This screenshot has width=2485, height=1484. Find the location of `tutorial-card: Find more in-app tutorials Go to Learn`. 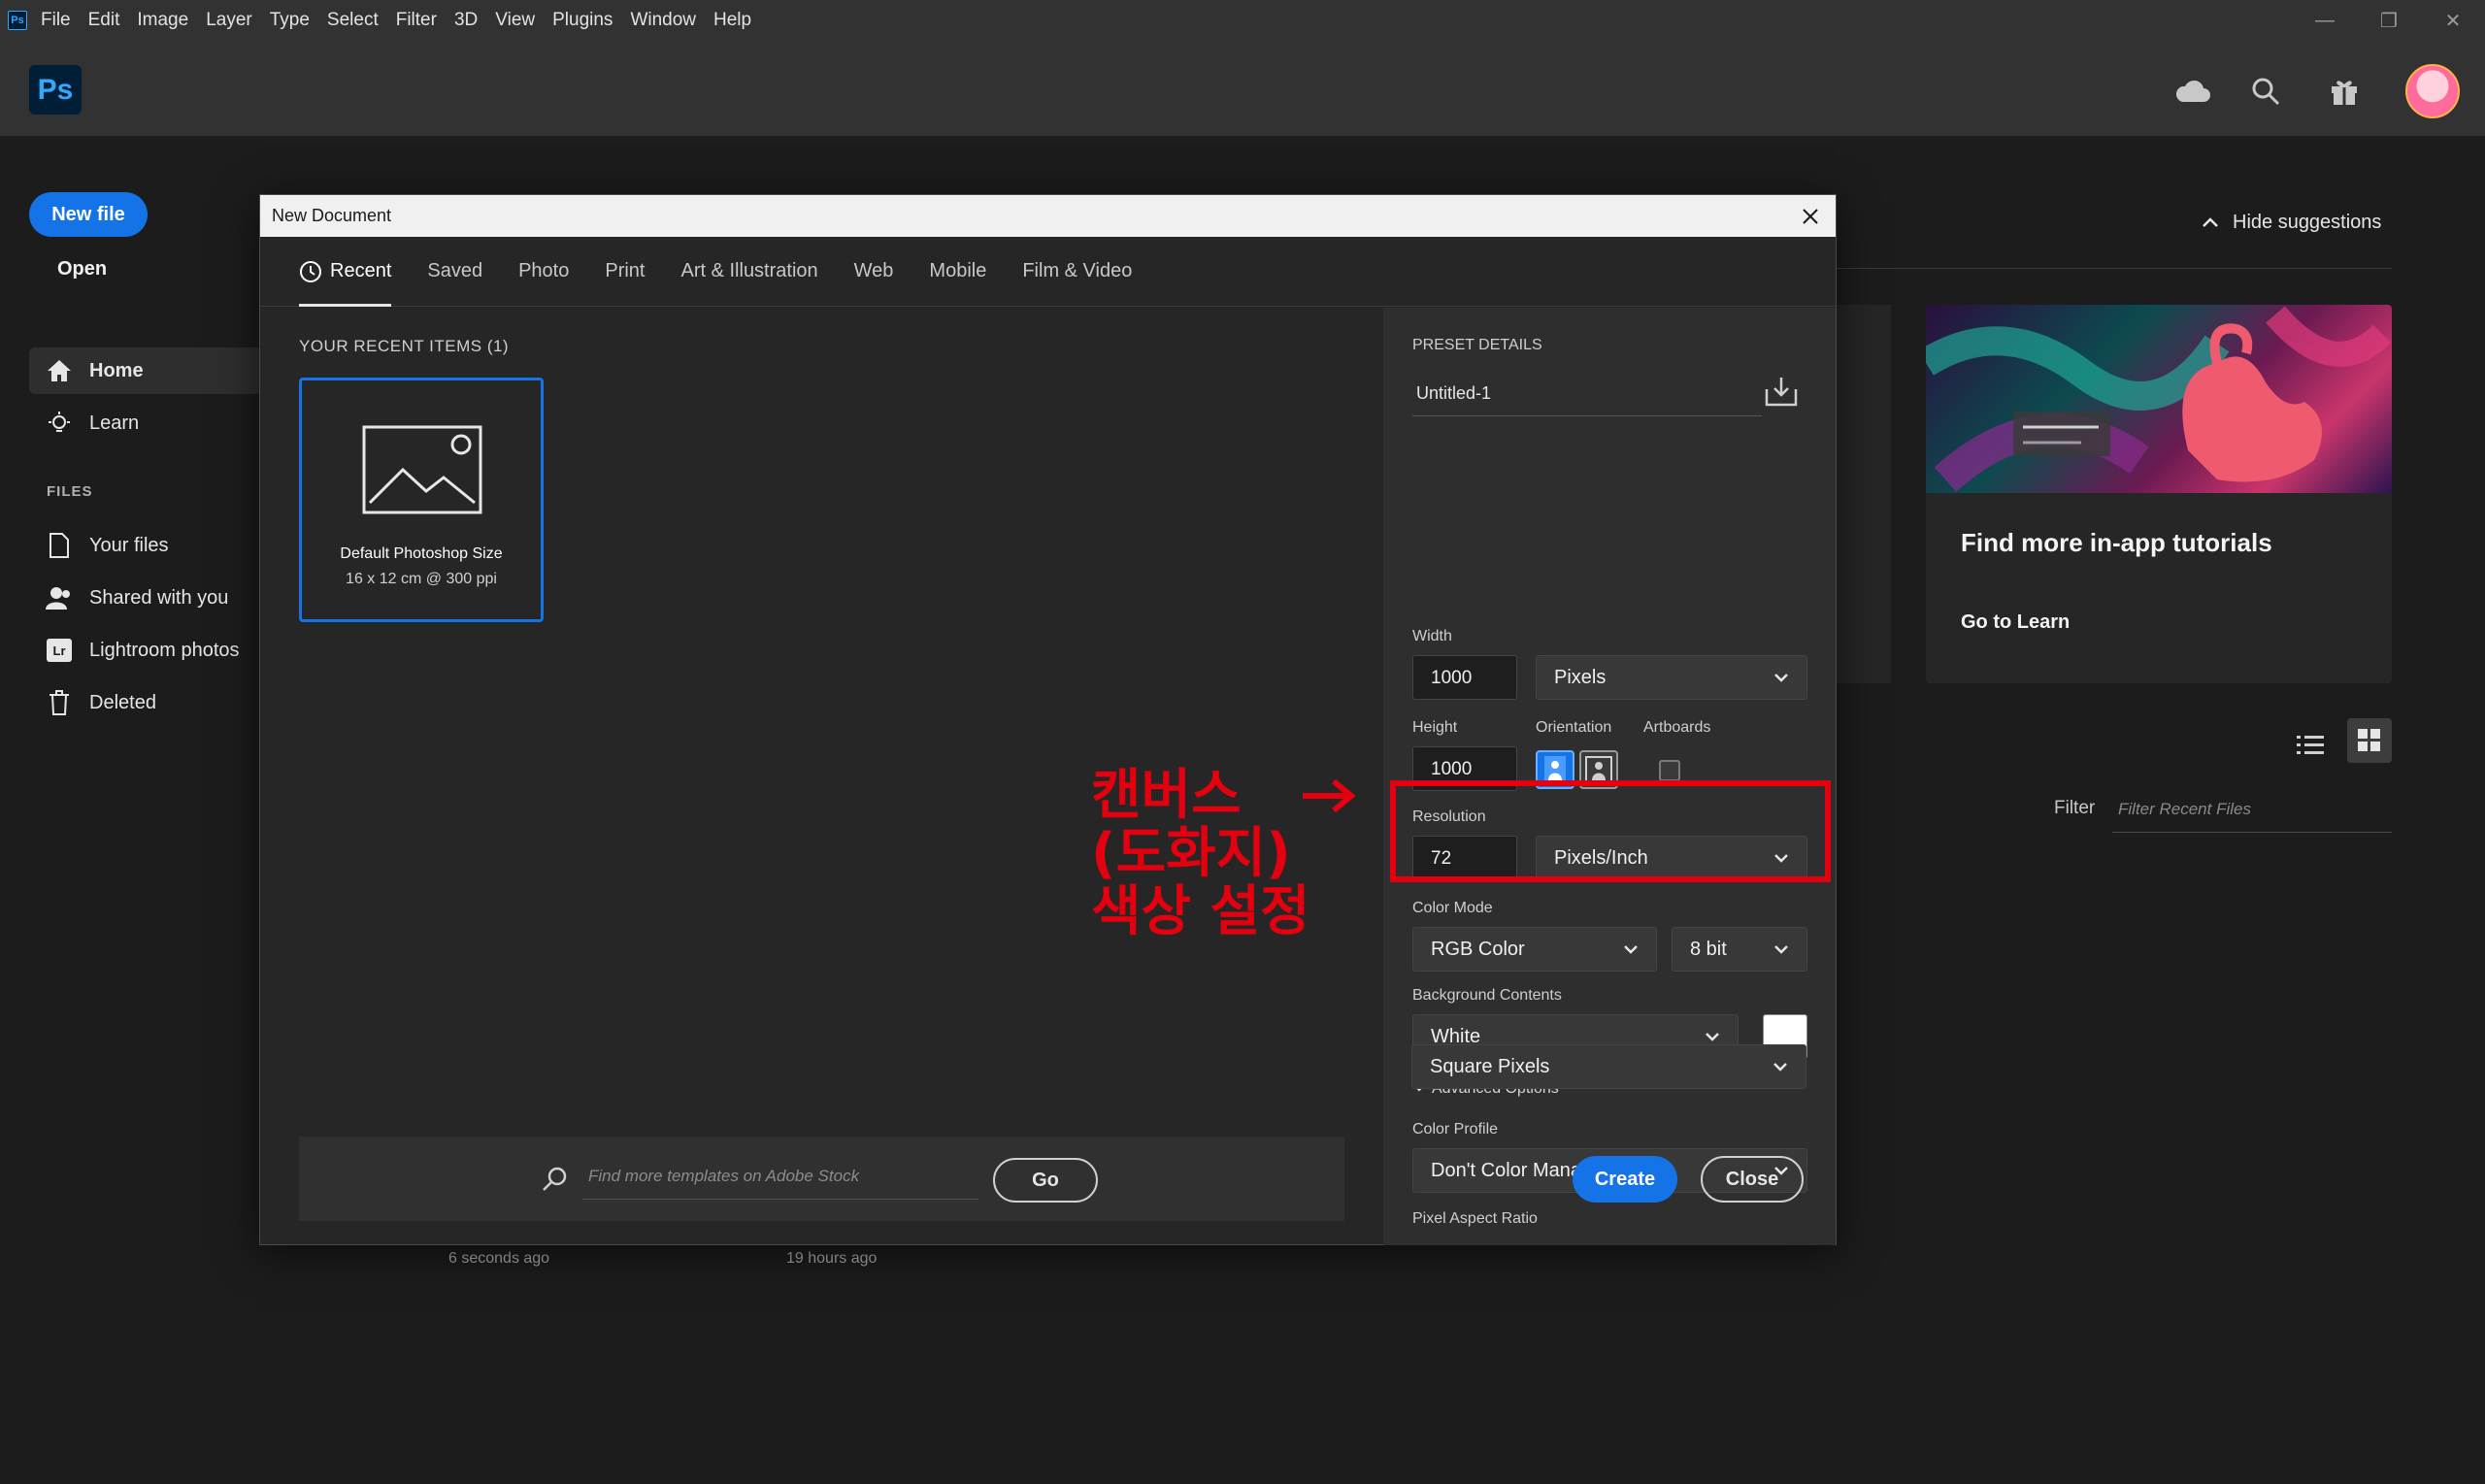

tutorial-card: Find more in-app tutorials Go to Learn is located at coordinates (2159, 494).